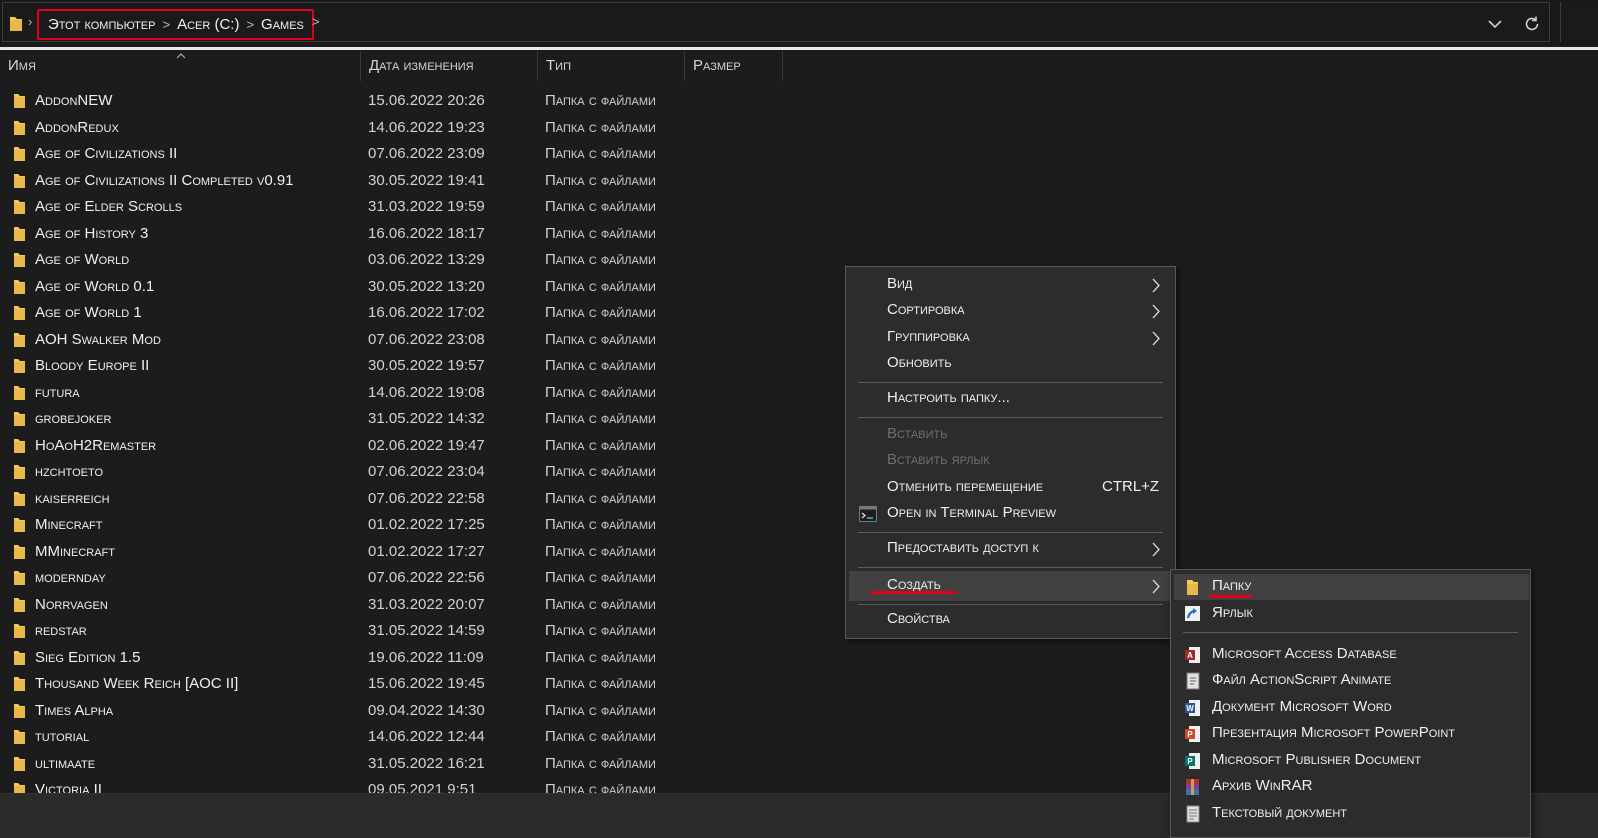 The image size is (1598, 838). Describe the element at coordinates (77, 127) in the screenshot. I see `file-name: AddonRedux` at that location.